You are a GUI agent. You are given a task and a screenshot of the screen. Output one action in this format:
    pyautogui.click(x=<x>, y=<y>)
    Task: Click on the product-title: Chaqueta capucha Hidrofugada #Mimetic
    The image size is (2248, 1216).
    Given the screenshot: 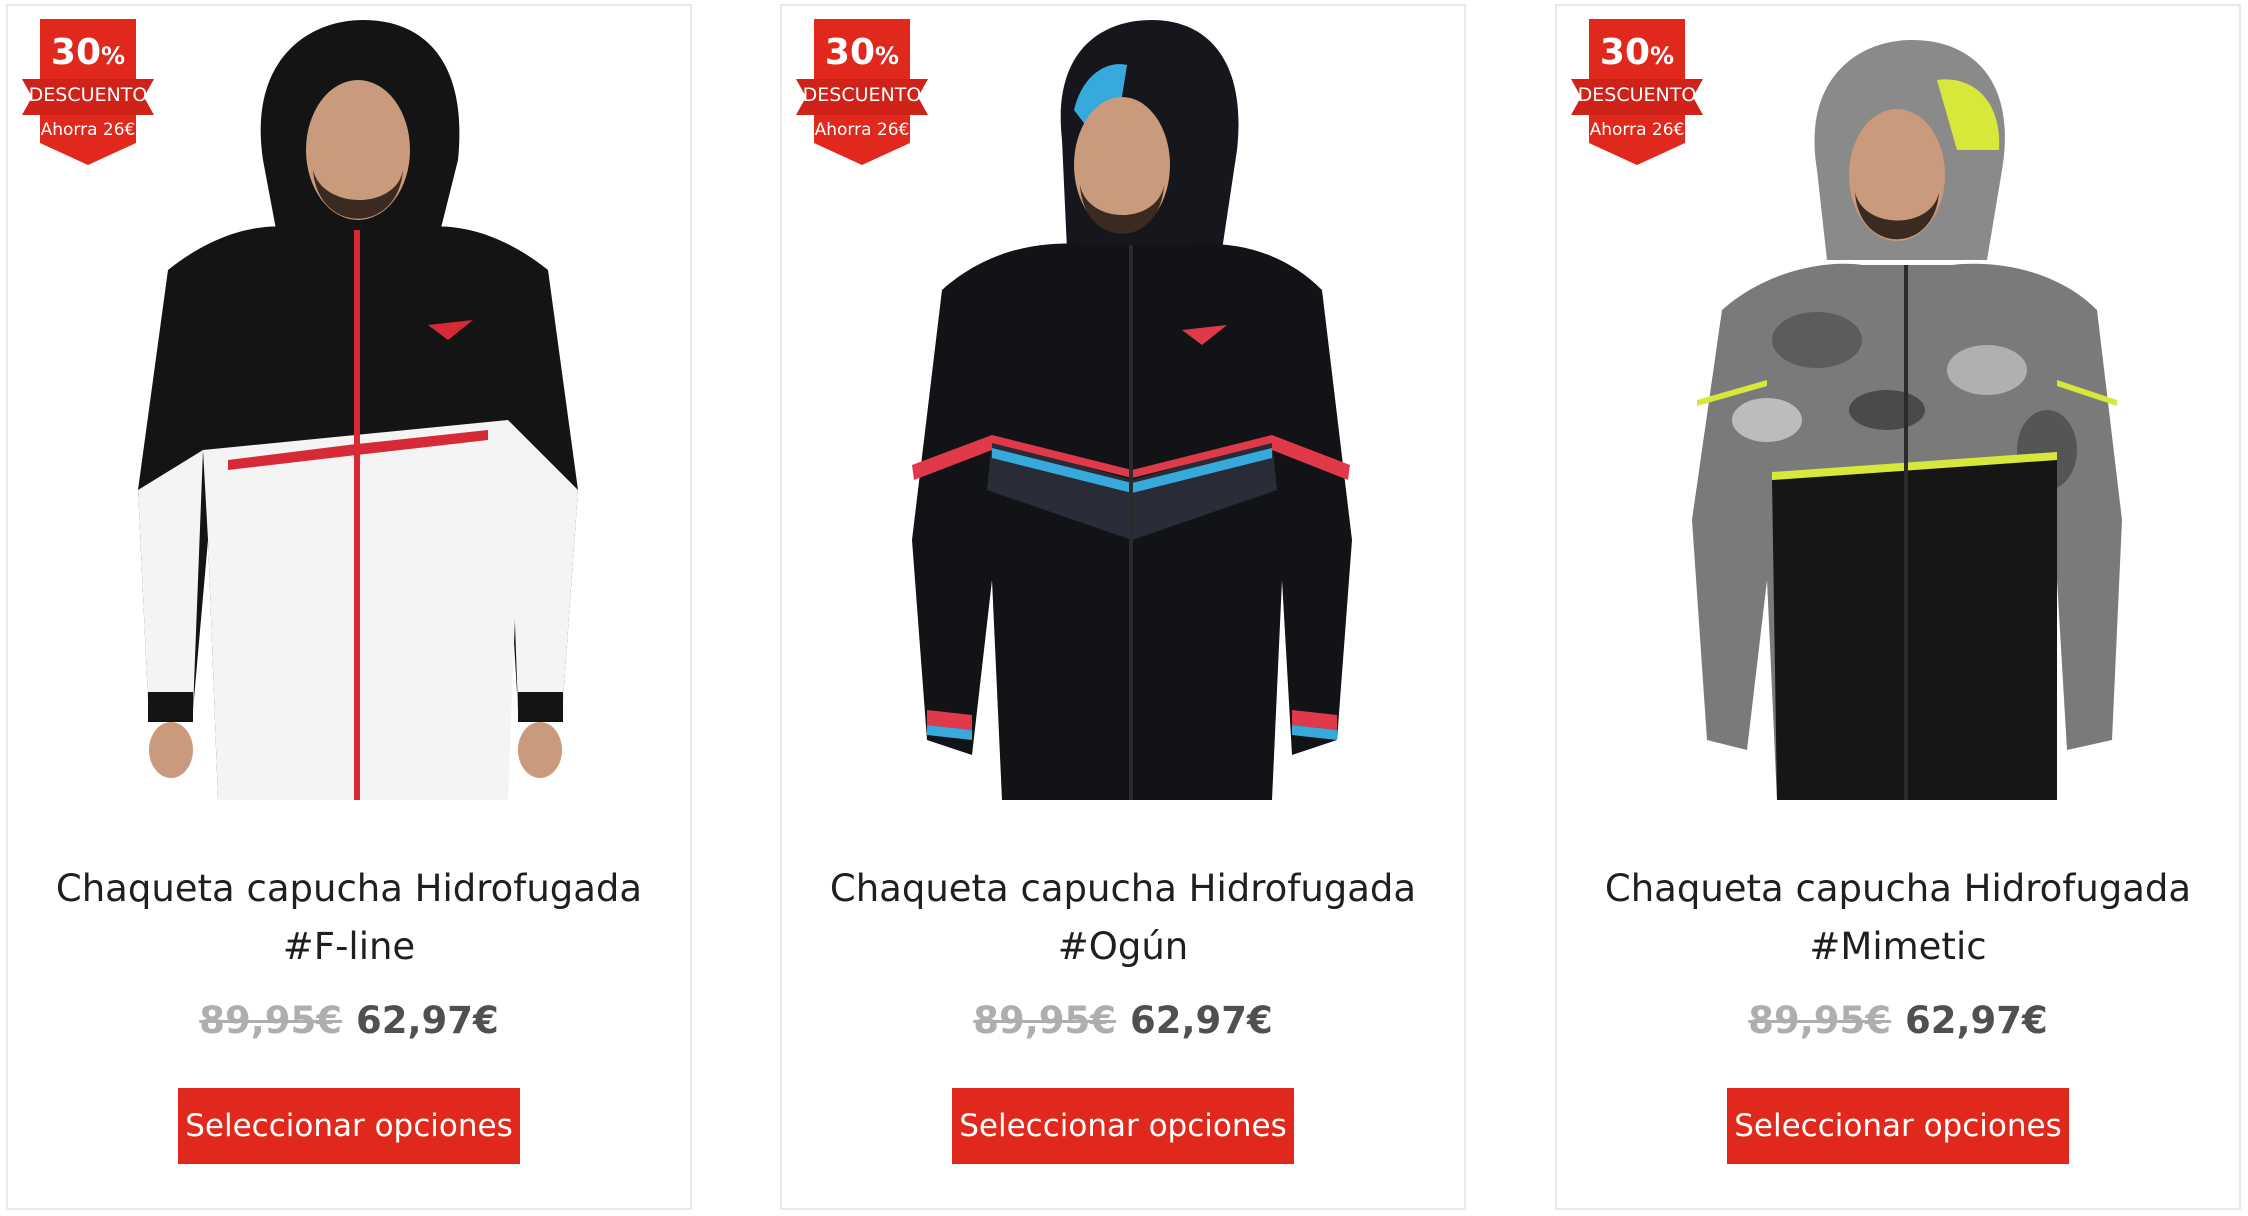 What is the action you would take?
    pyautogui.click(x=1898, y=918)
    